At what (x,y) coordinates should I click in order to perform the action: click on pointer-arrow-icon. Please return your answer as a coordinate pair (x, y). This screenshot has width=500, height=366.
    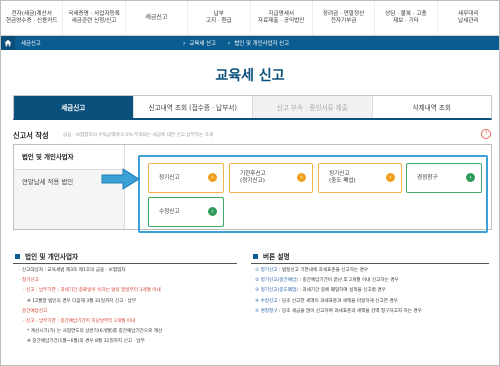
    Looking at the image, I should click on (120, 179).